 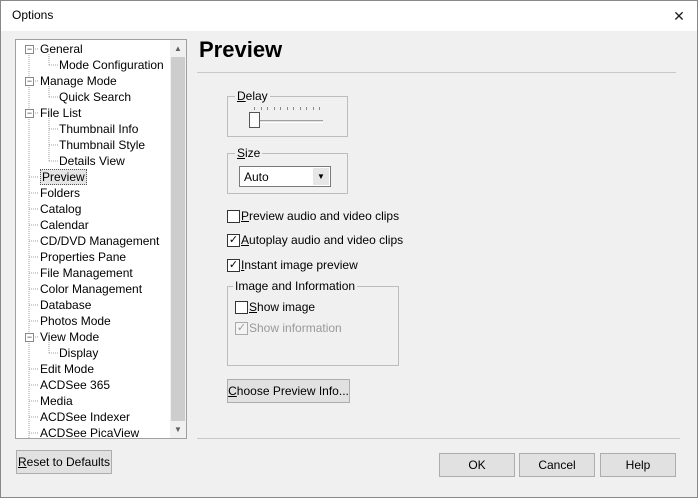 What do you see at coordinates (241, 328) in the screenshot?
I see `show-information-checkbox: ✓` at bounding box center [241, 328].